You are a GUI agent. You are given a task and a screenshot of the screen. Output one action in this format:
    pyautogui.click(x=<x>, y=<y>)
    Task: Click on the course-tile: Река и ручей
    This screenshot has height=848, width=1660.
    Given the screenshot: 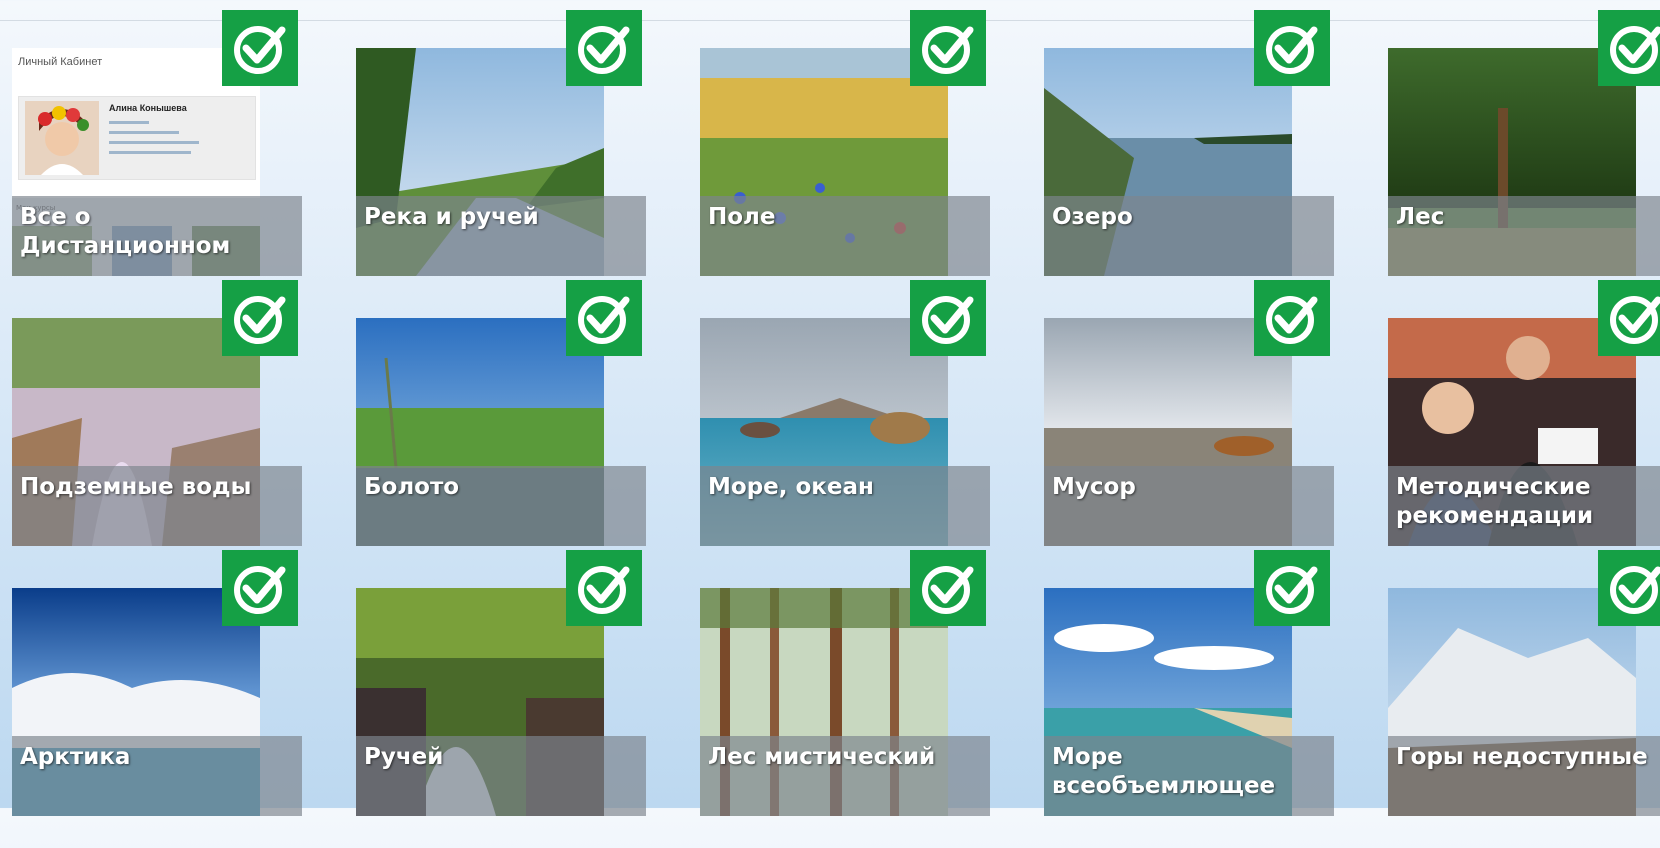 What is the action you would take?
    pyautogui.click(x=506, y=178)
    